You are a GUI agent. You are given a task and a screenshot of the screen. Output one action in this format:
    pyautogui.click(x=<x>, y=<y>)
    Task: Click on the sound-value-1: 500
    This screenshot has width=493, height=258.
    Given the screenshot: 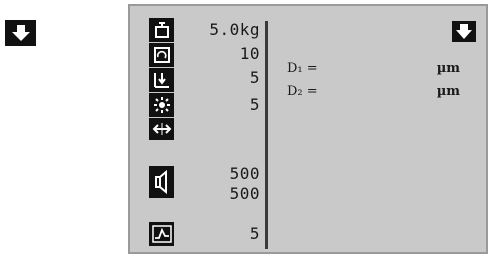 What is the action you would take?
    pyautogui.click(x=244, y=173)
    